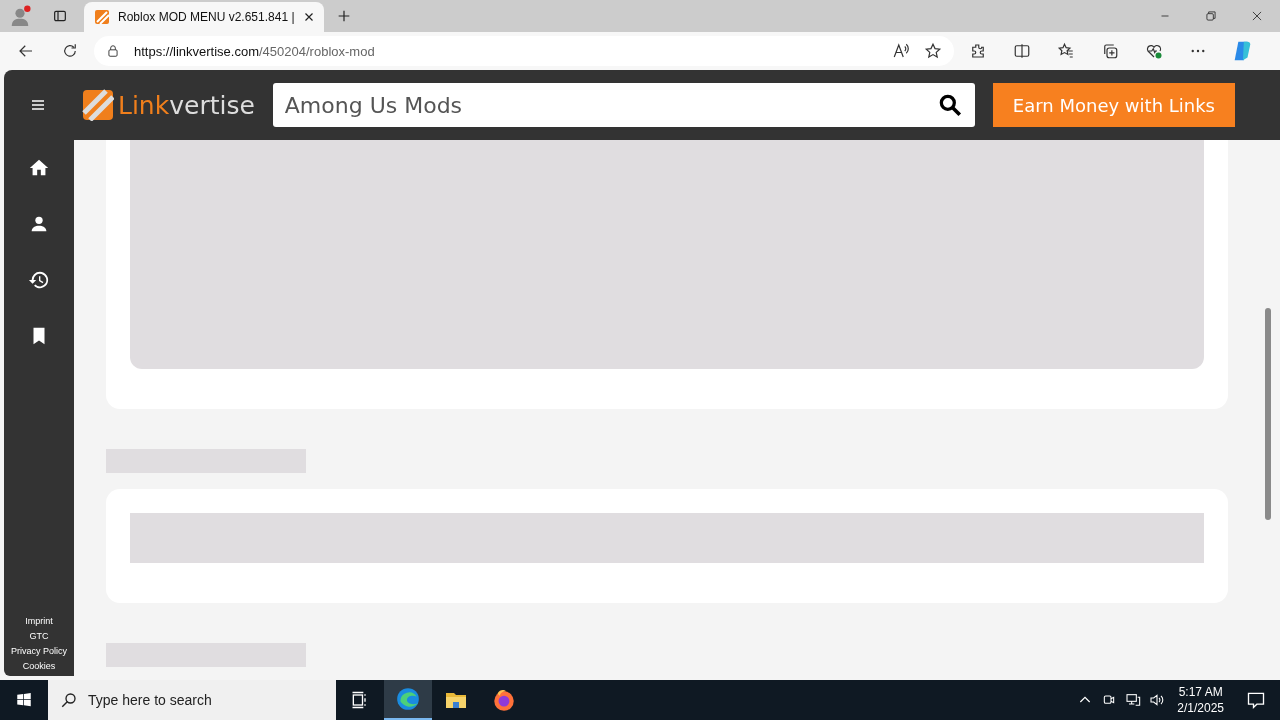 Image resolution: width=1280 pixels, height=720 pixels. I want to click on profile-icon, so click(20, 16).